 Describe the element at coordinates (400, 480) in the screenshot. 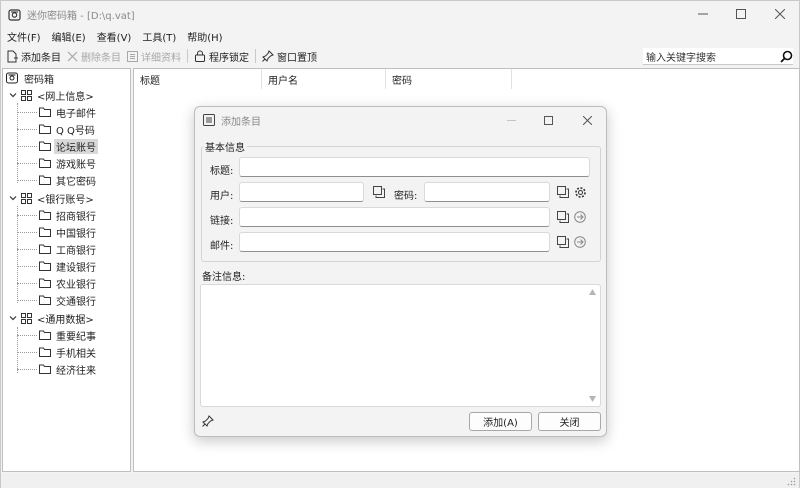

I see `status-bar` at that location.